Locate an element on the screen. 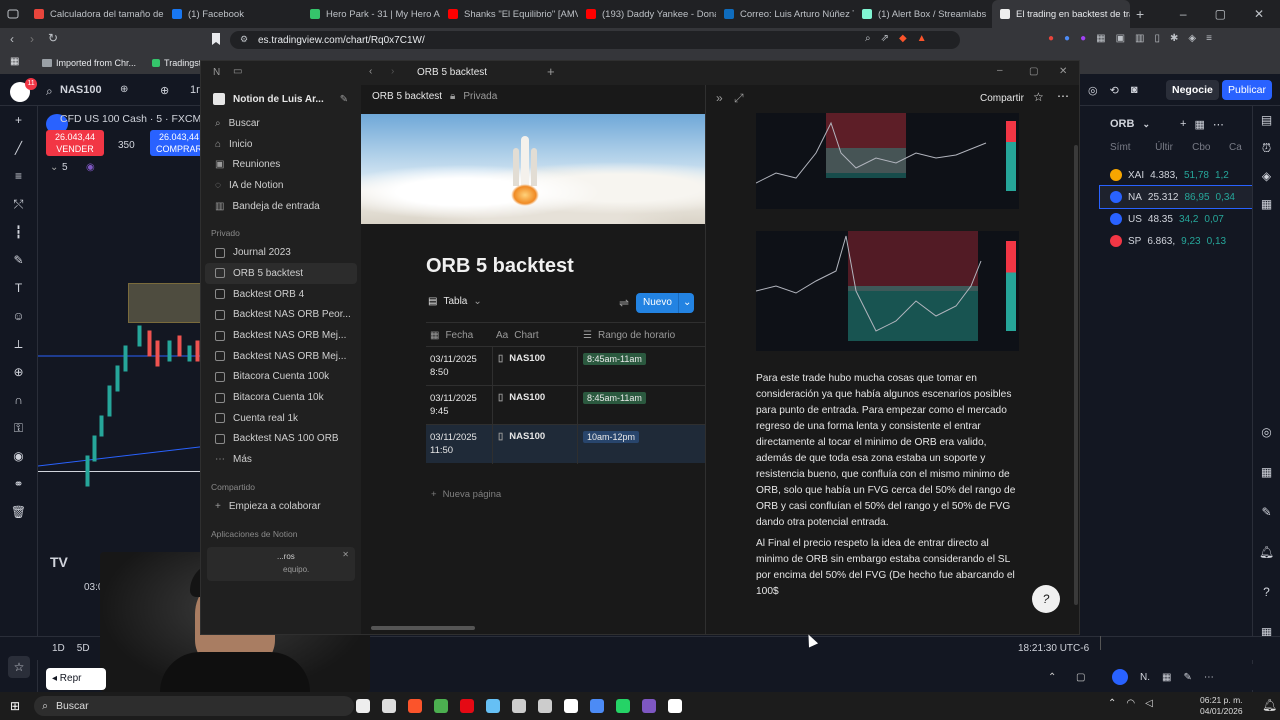 This screenshot has width=1280, height=720. view-tab-table: ▤ Tabla ⌄ is located at coordinates (455, 301).